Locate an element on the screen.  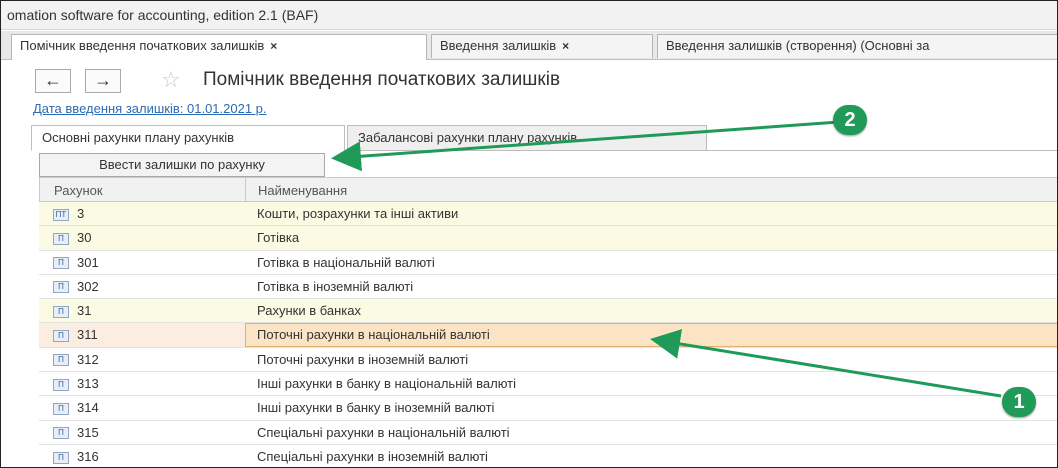
arrow-to-button is located at coordinates (585, 146).